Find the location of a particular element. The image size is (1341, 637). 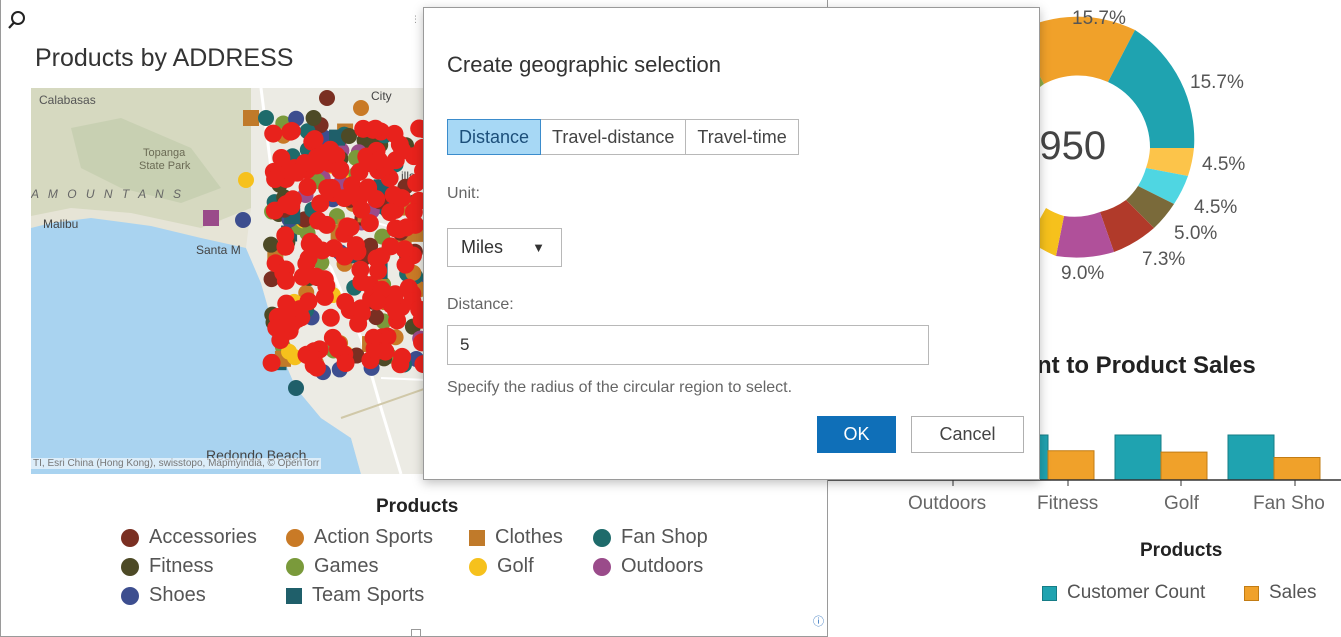

tab-travel-distance: Travel-distance is located at coordinates (613, 137).